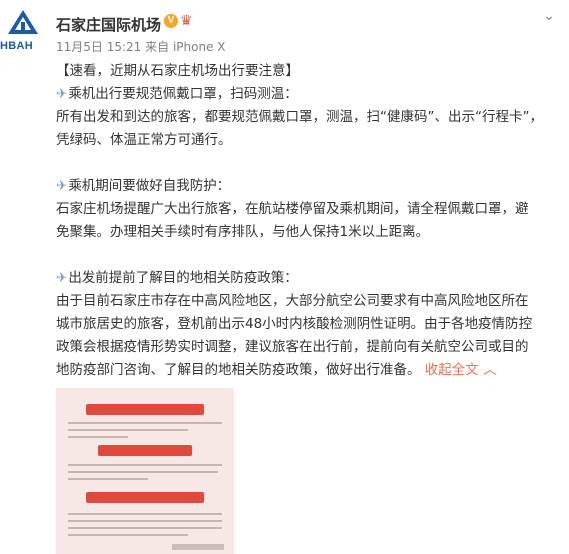 The width and height of the screenshot is (569, 554). Describe the element at coordinates (185, 47) in the screenshot. I see `post-source: 来自 iPhone X` at that location.